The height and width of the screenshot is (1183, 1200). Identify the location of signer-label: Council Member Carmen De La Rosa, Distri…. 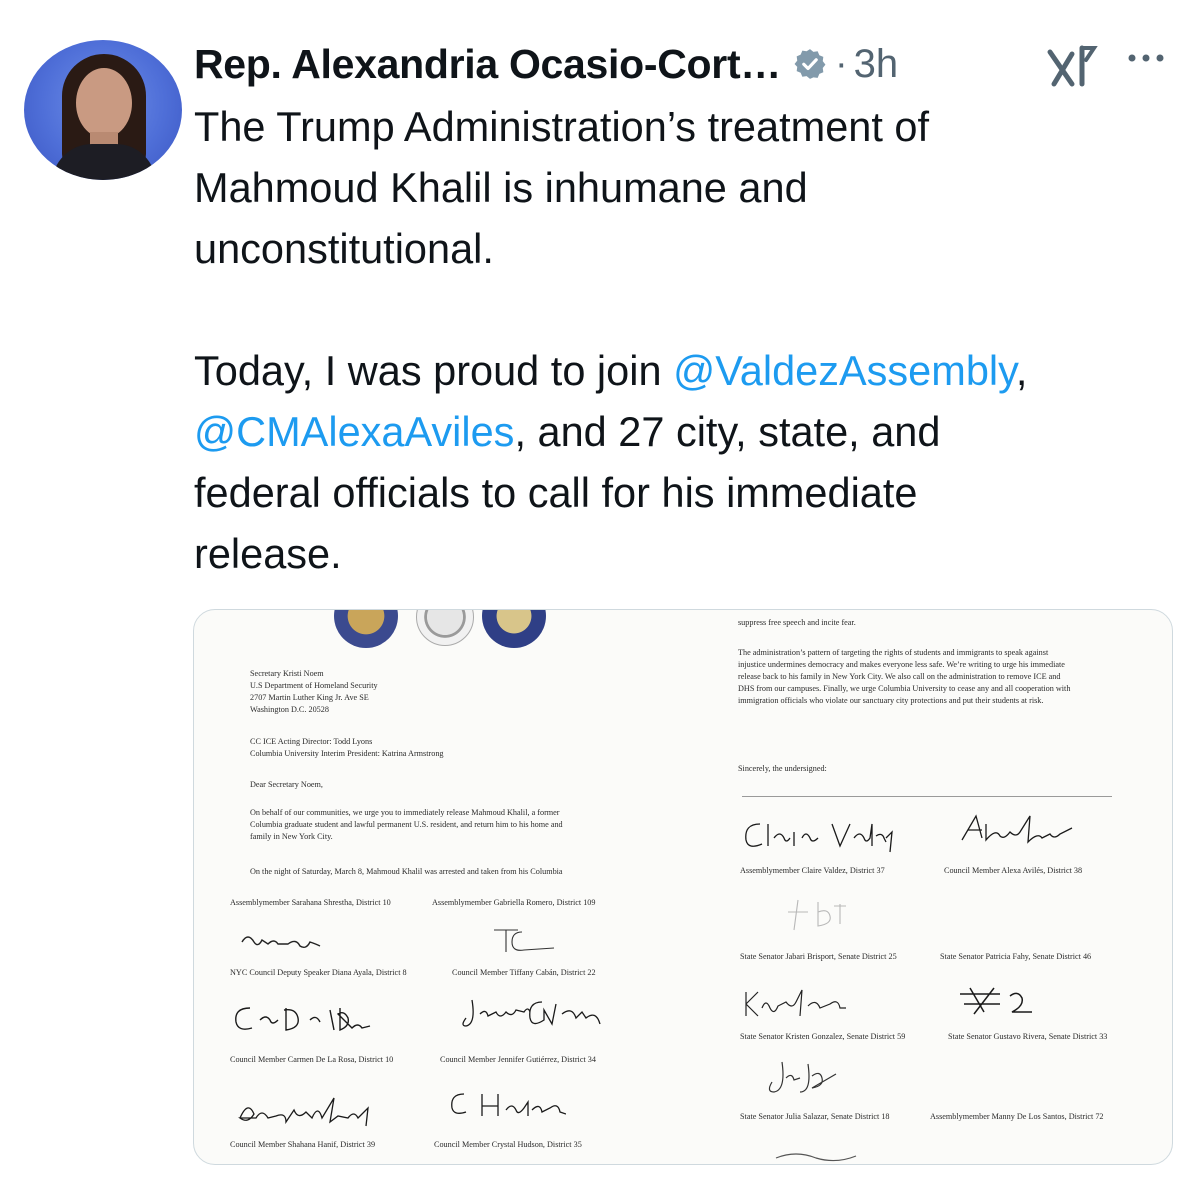
(312, 1059).